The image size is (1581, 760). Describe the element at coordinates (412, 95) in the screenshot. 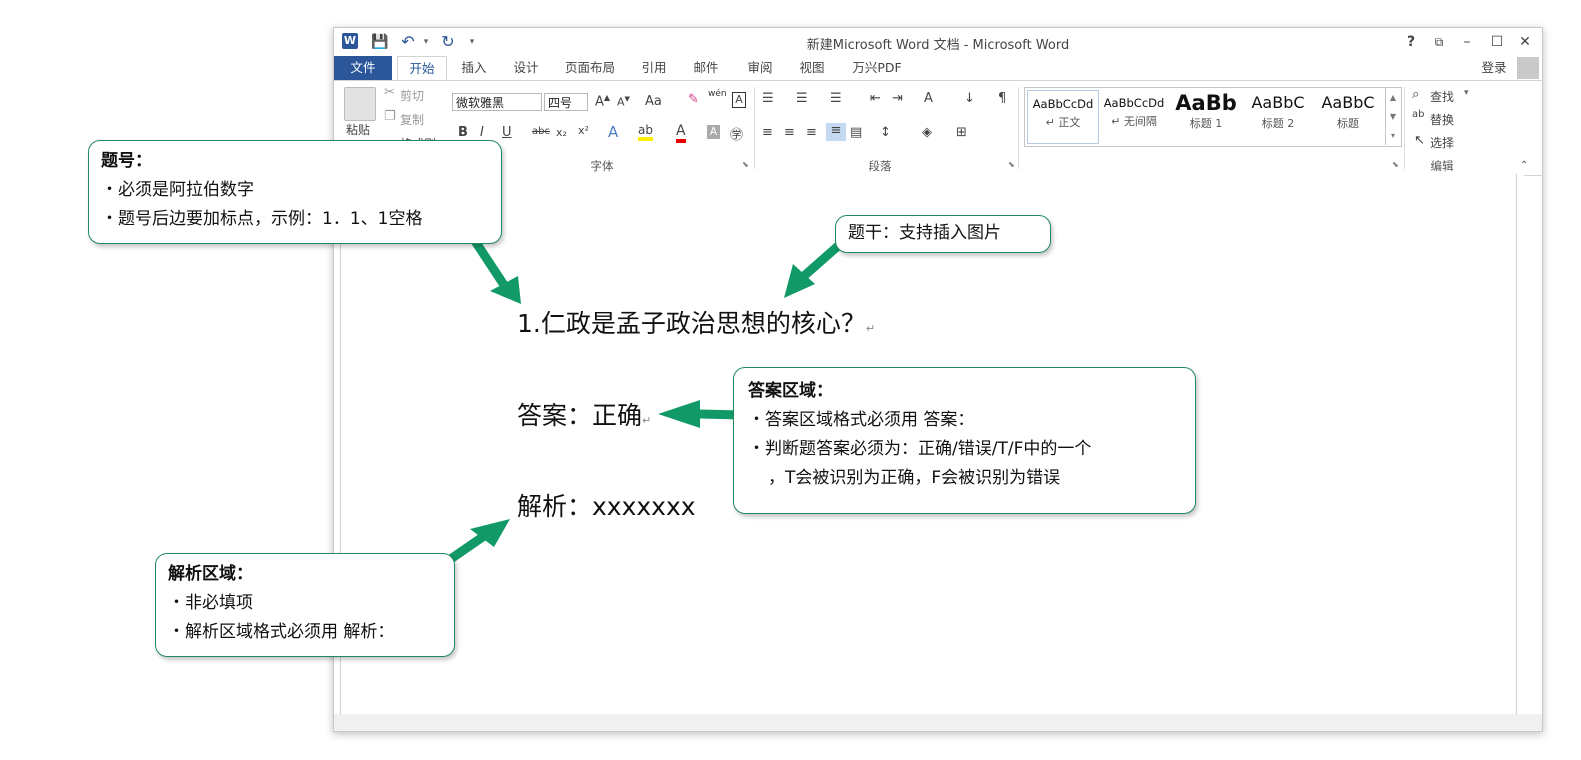

I see `cut-button: 剪切` at that location.